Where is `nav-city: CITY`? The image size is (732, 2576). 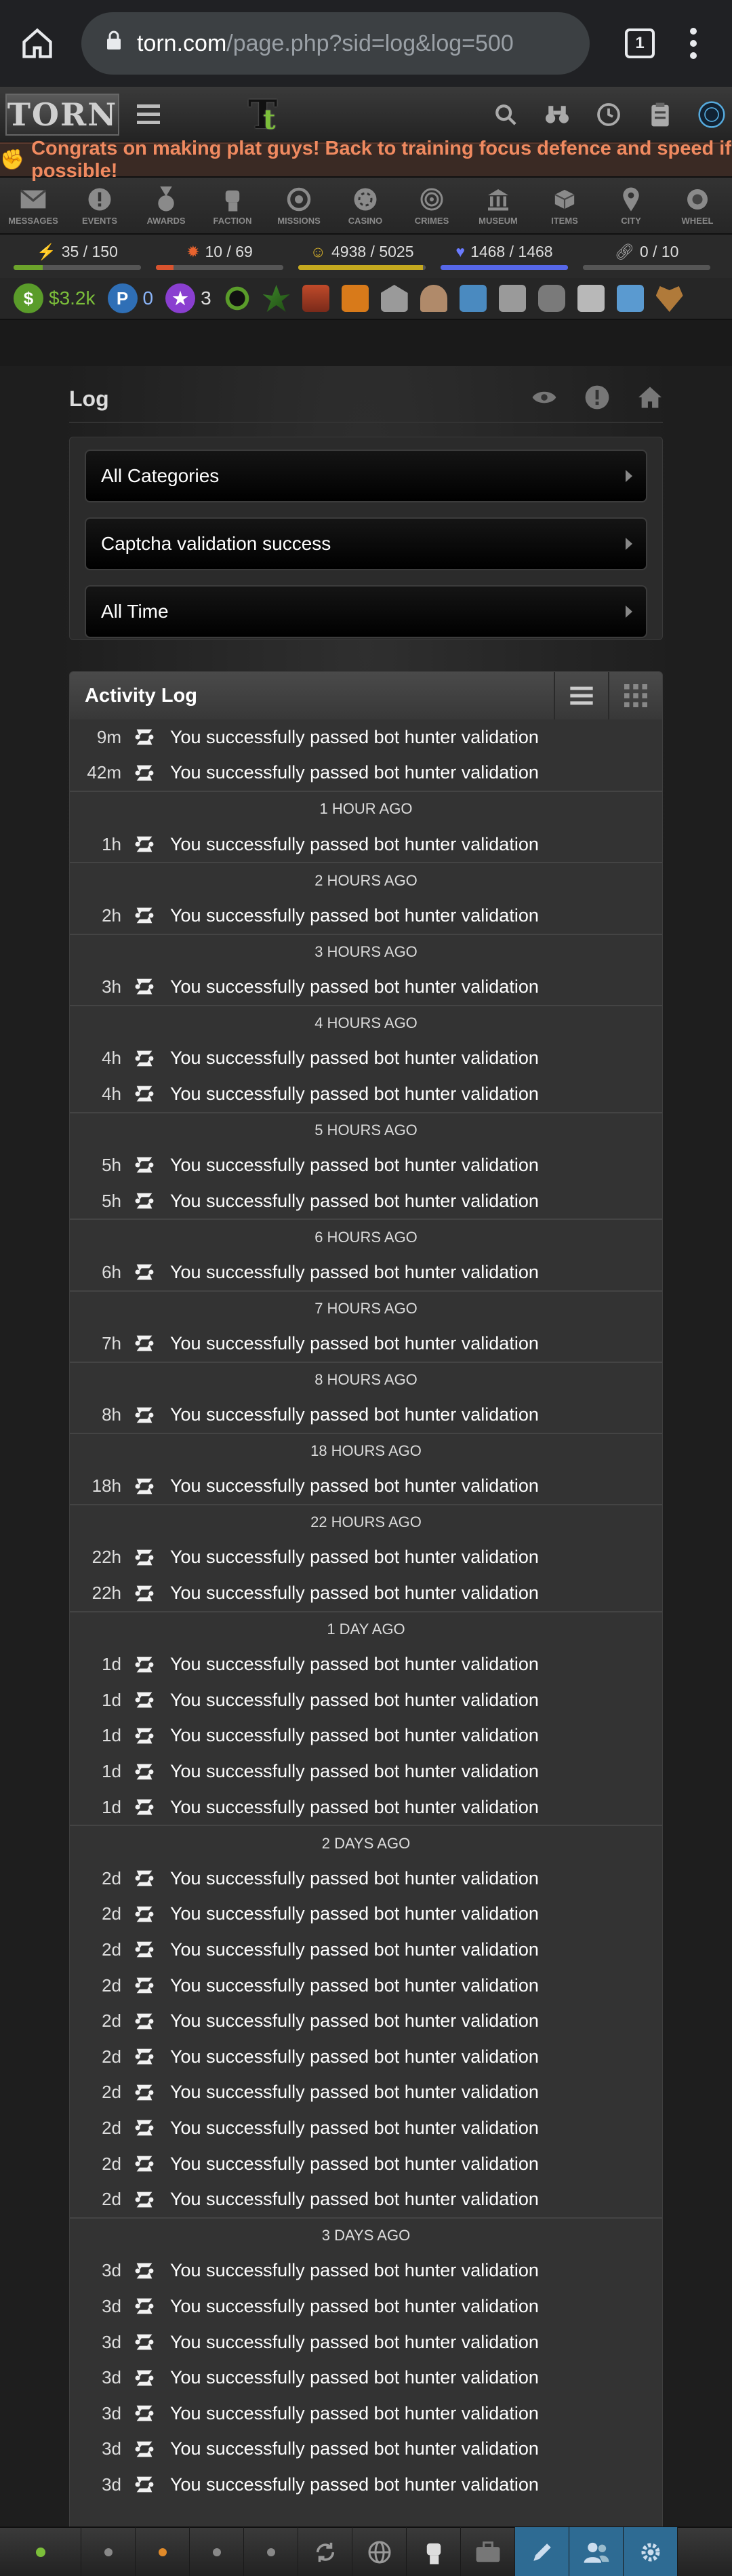
nav-city: CITY is located at coordinates (631, 206).